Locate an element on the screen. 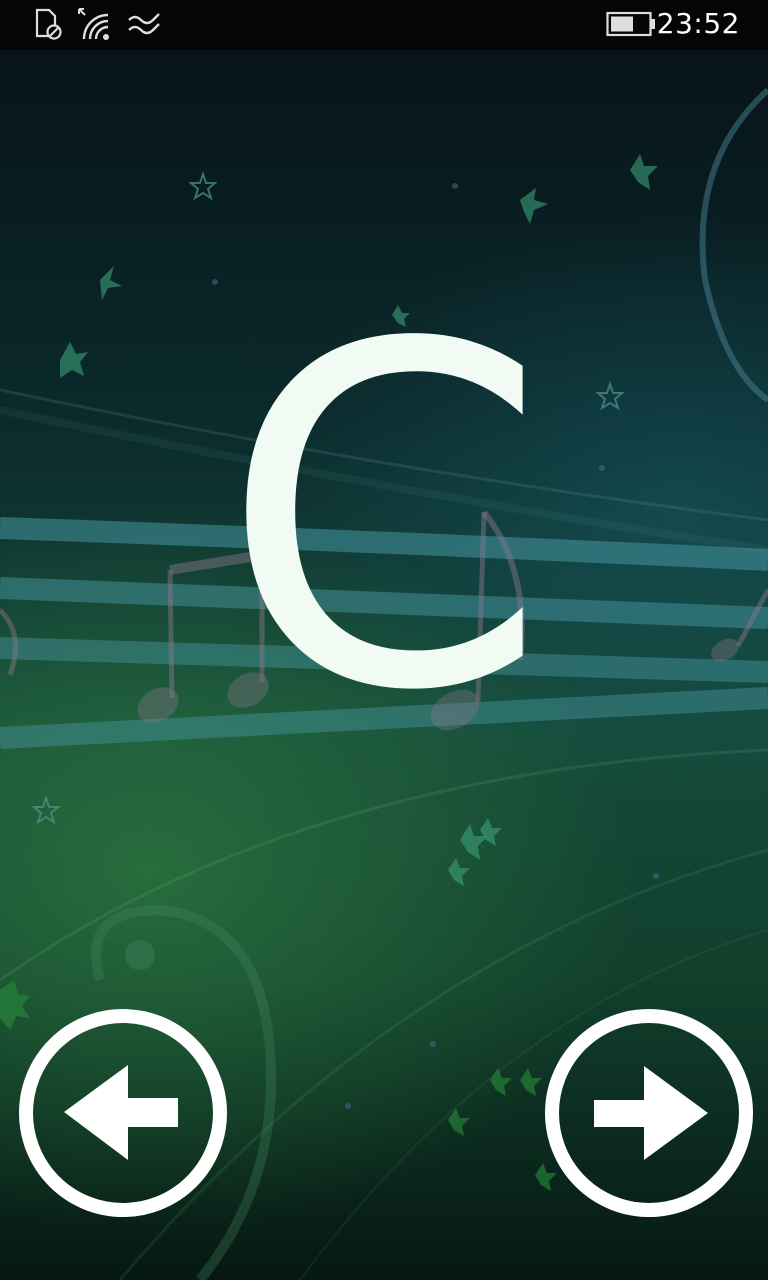  arrow-right-icon is located at coordinates (649, 1113).